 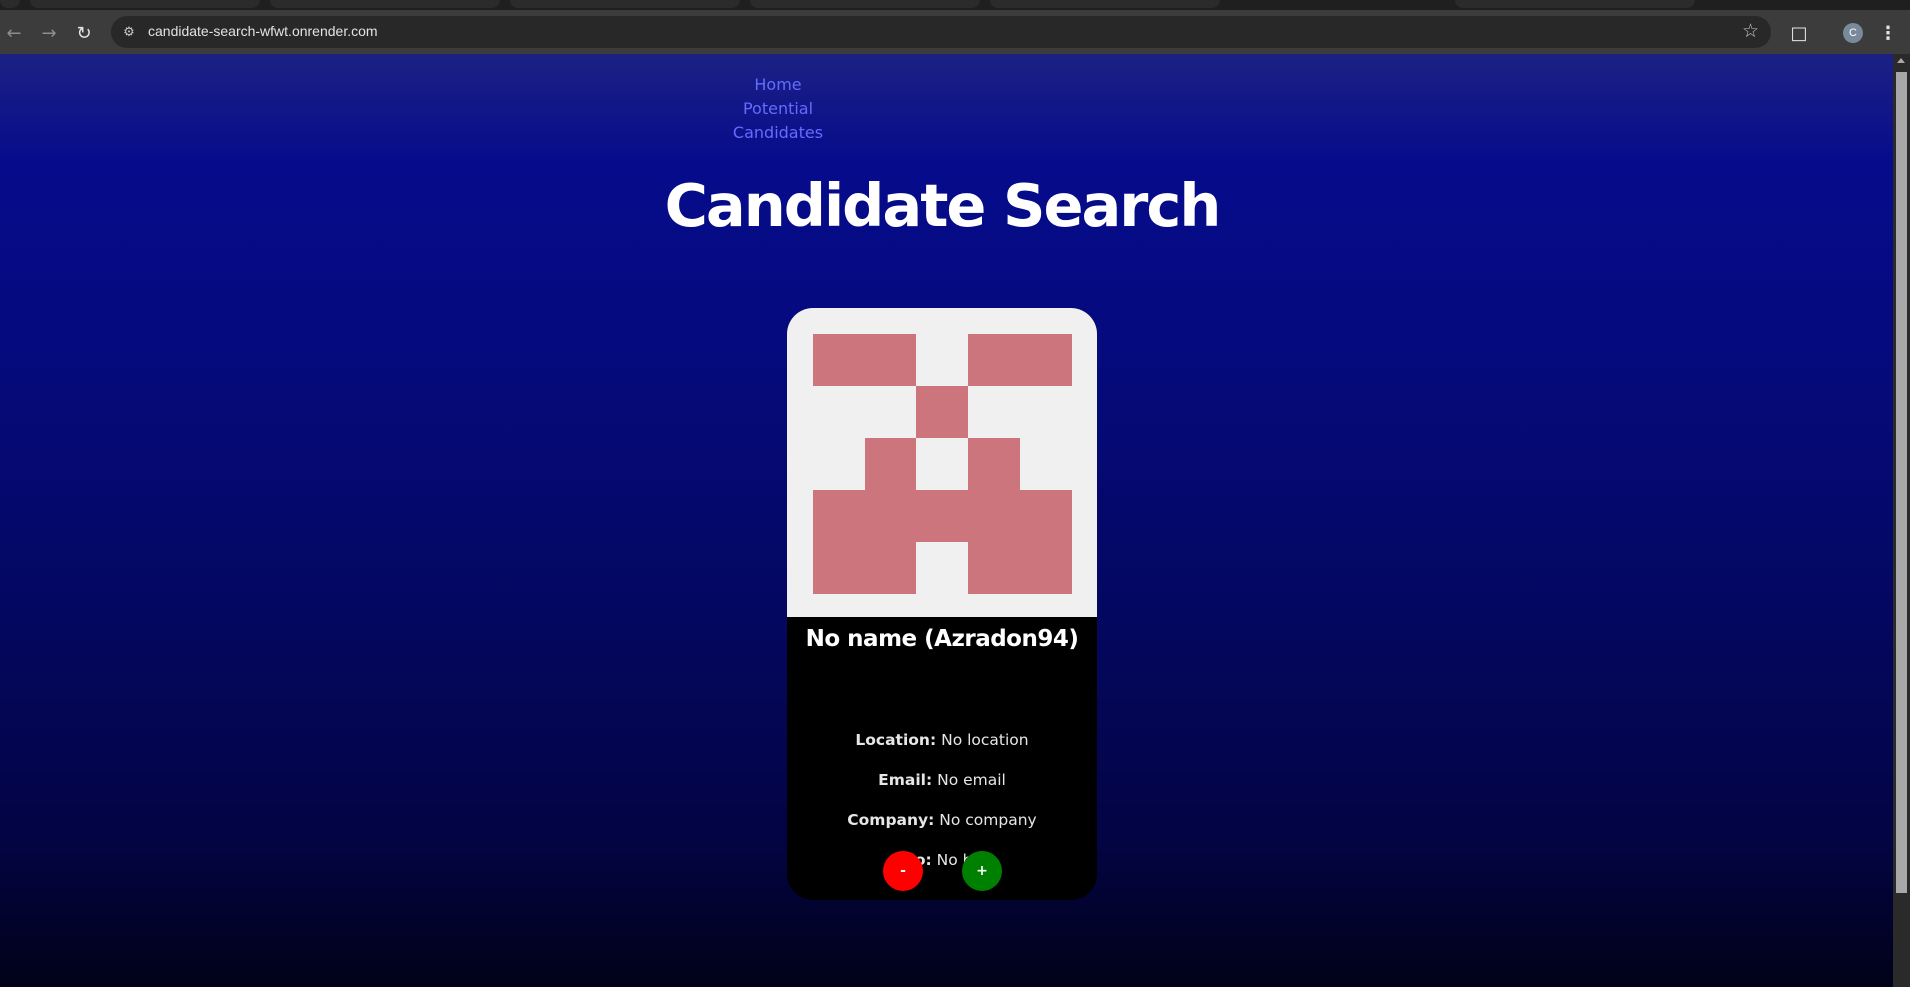 I want to click on company-label: Company:, so click(x=891, y=820).